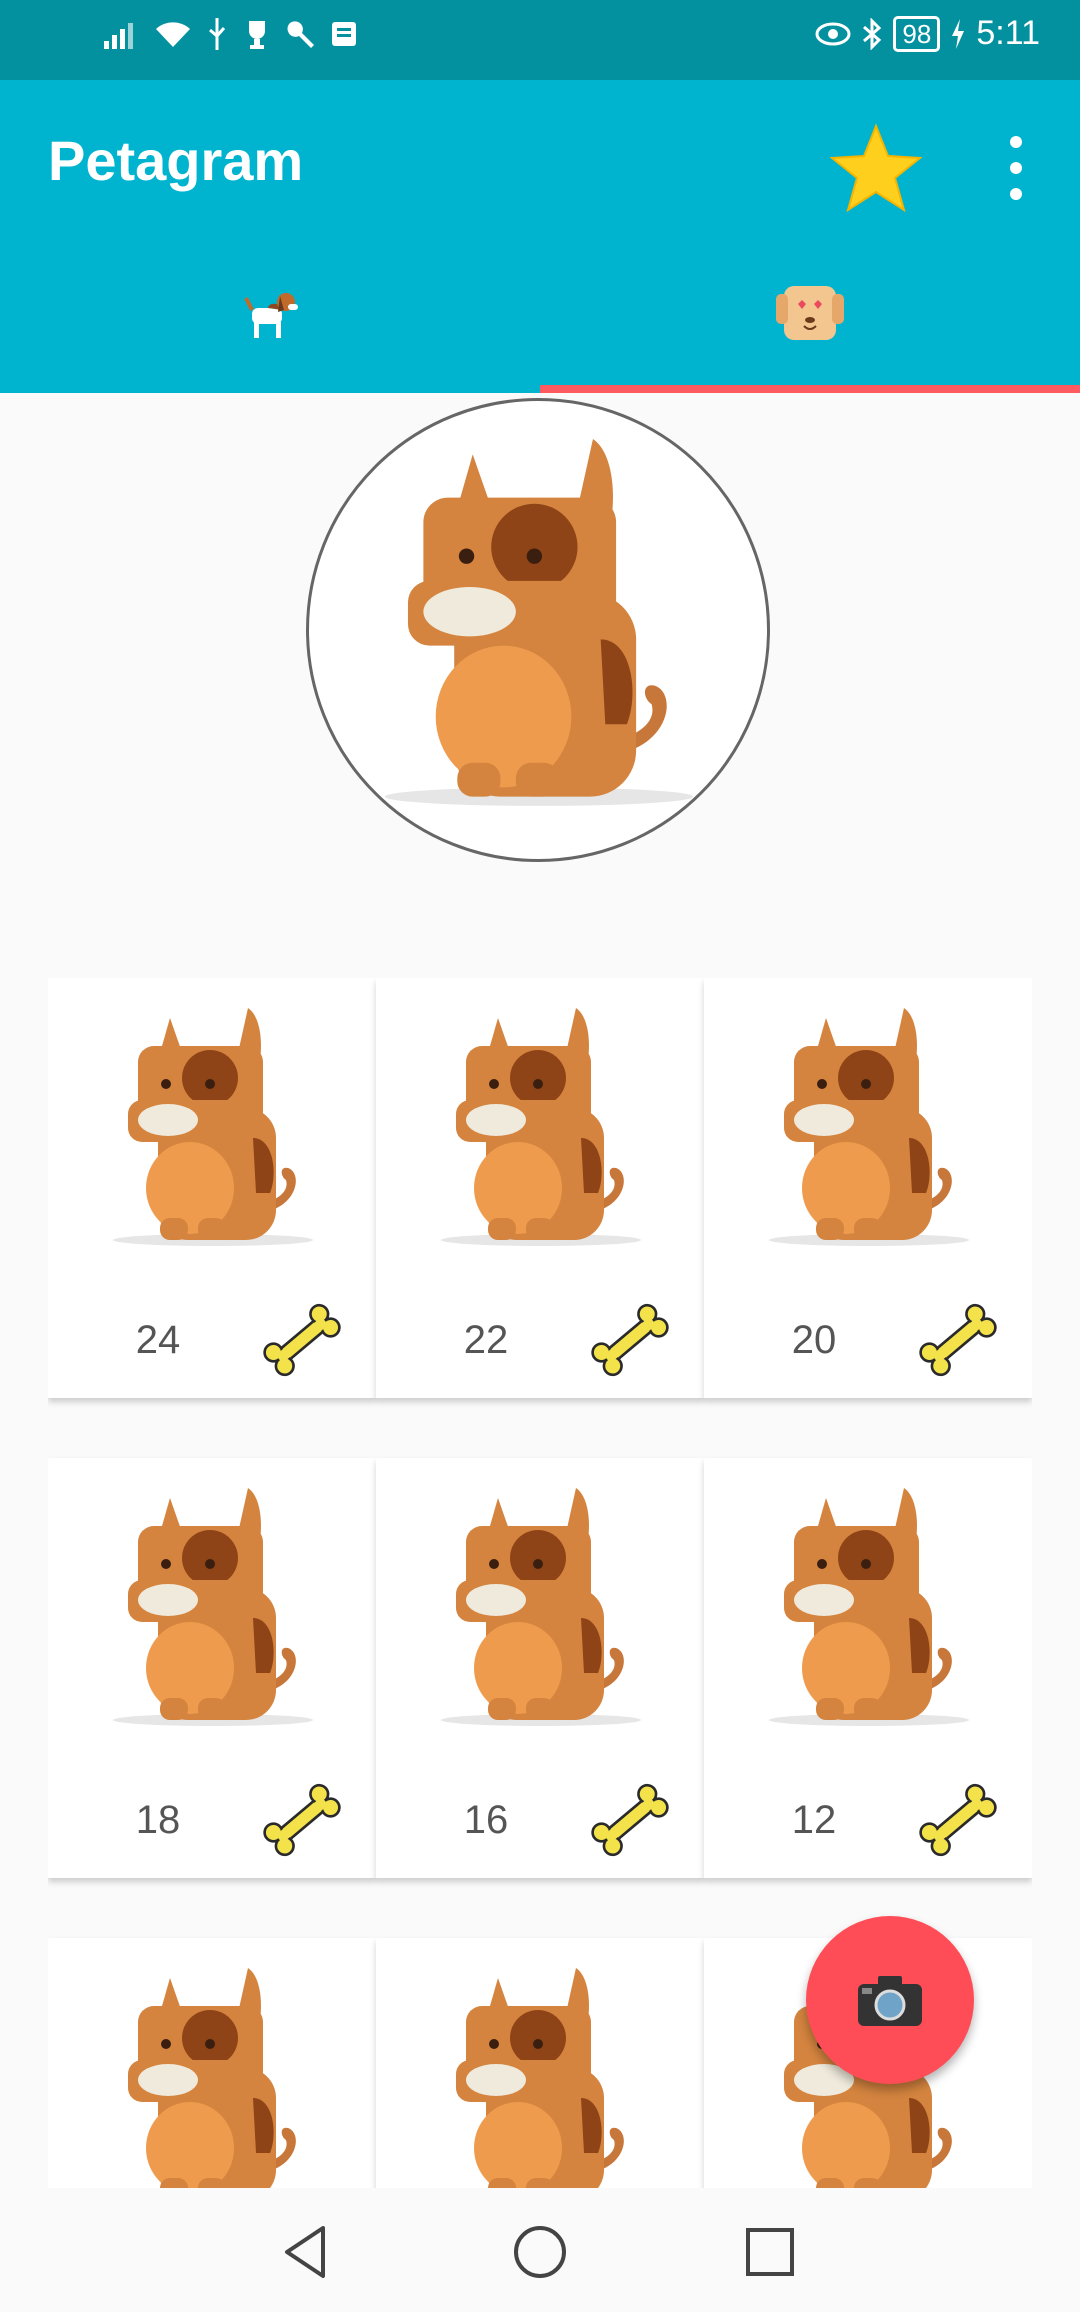 Image resolution: width=1080 pixels, height=2312 pixels. I want to click on status-left-icons, so click(231, 34).